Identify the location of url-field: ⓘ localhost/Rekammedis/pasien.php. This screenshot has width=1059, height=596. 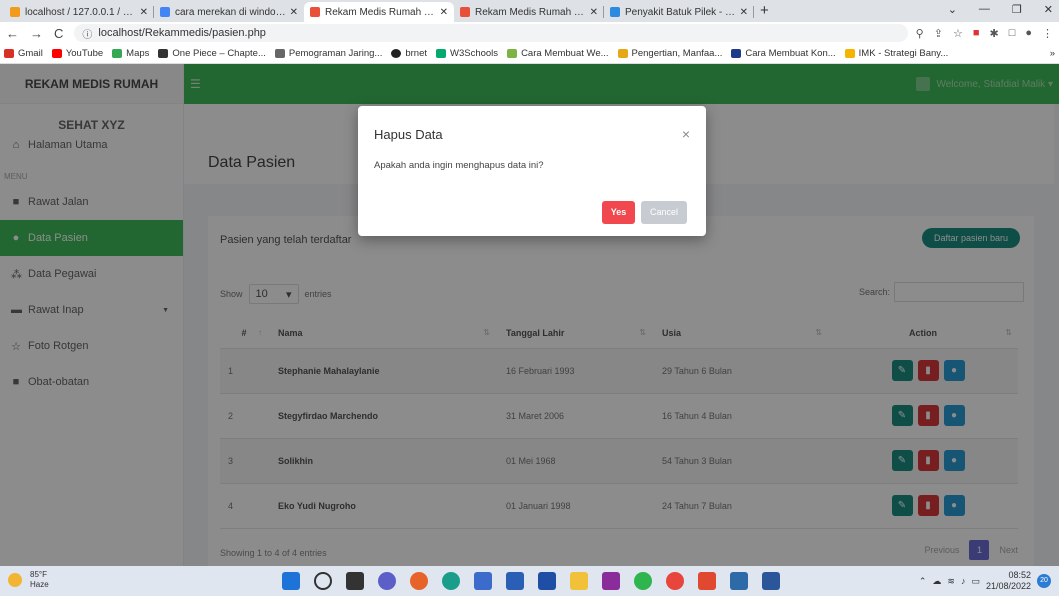
(491, 33).